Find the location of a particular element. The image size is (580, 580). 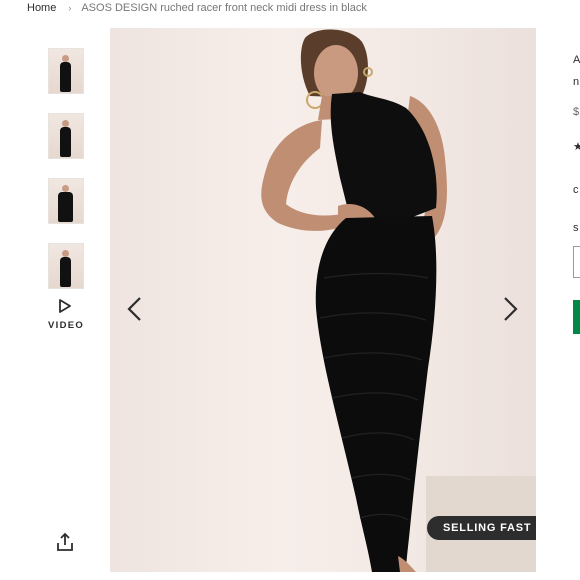

product-title-fragment: A is located at coordinates (576, 60).